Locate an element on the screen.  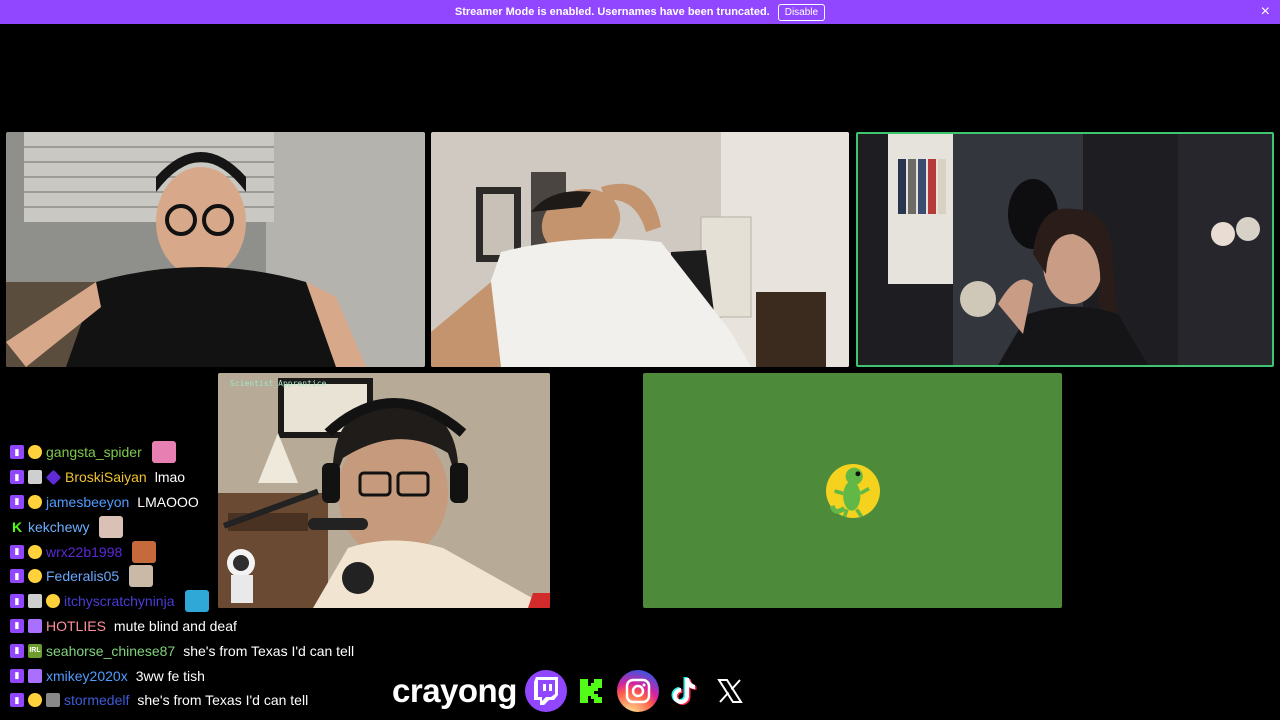
gecko-icon is located at coordinates (849, 492).